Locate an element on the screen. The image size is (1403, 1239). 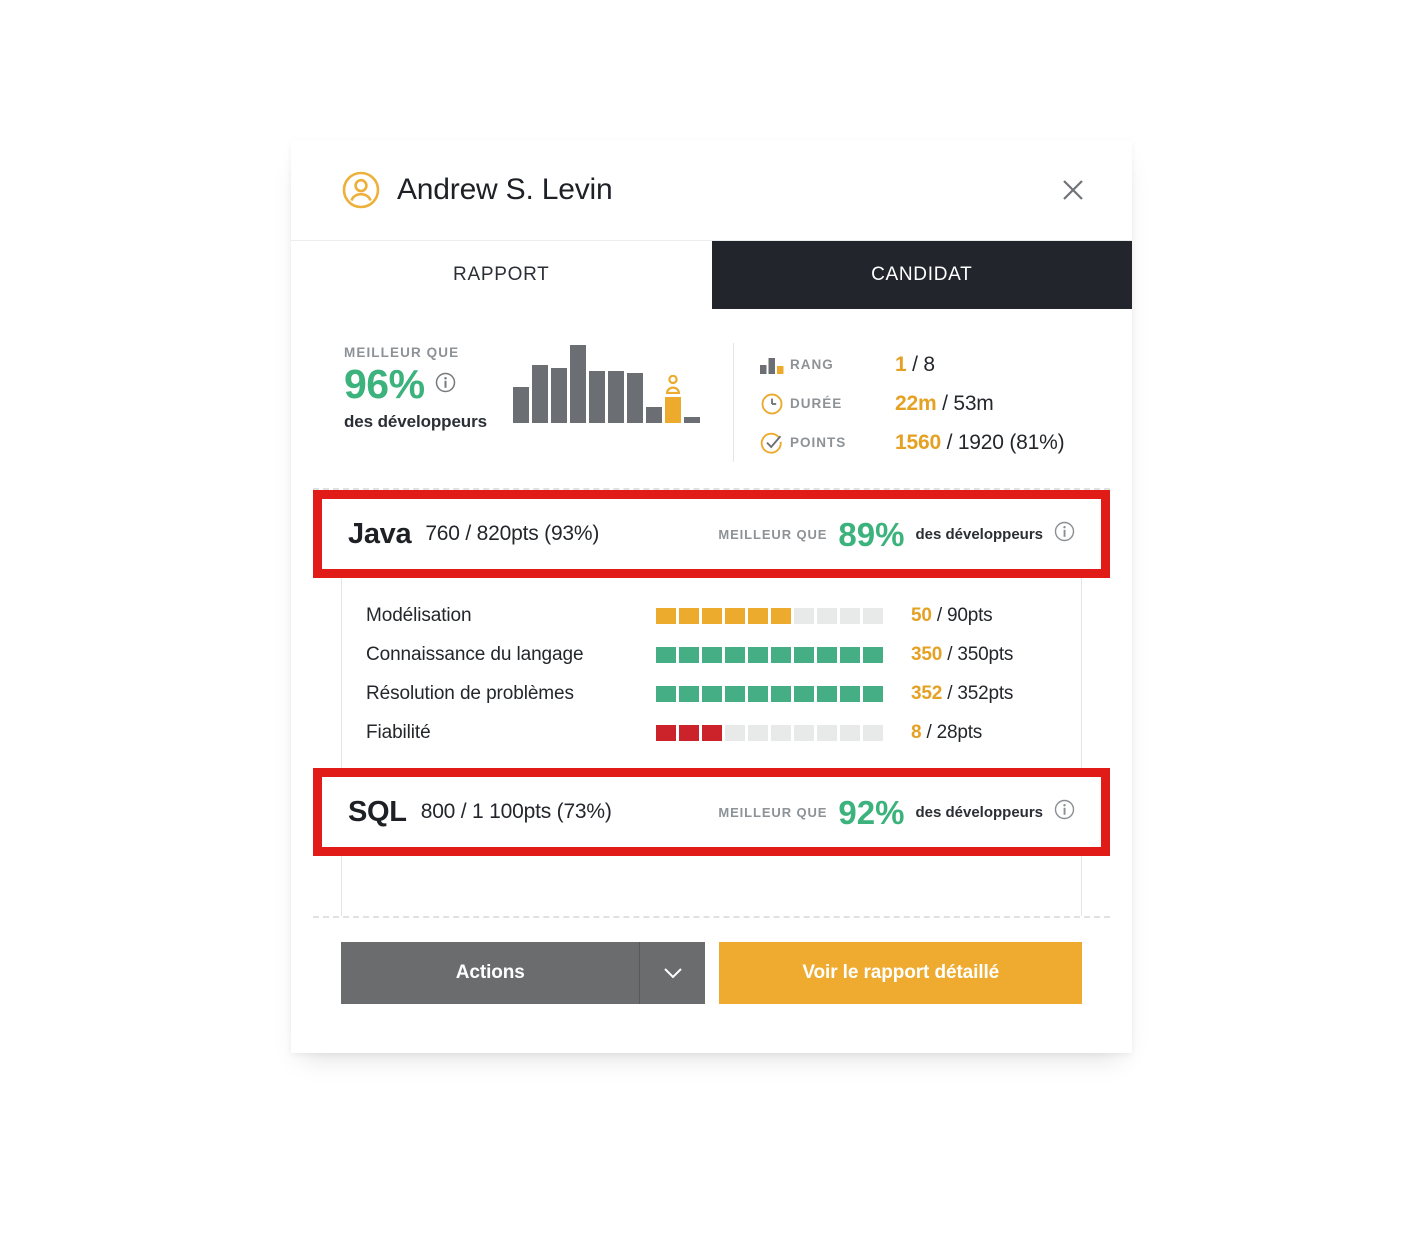
clock-icon is located at coordinates (775, 404).